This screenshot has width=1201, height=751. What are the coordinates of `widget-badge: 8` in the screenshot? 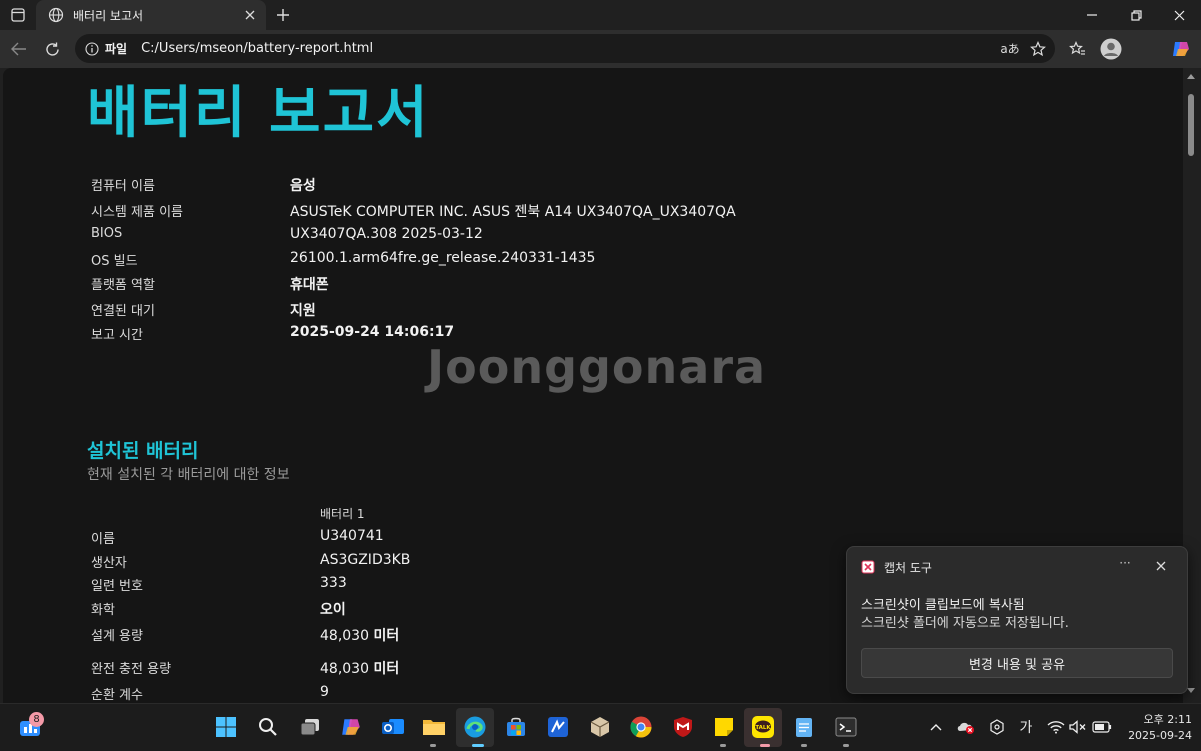 It's located at (36, 719).